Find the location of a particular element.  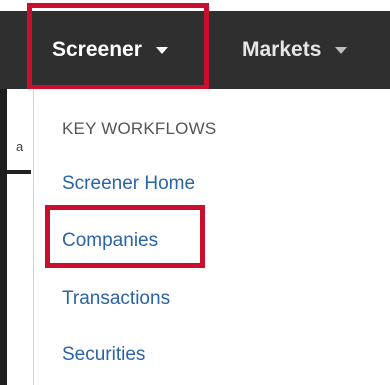

nav-screener-menu: Screener is located at coordinates (110, 50).